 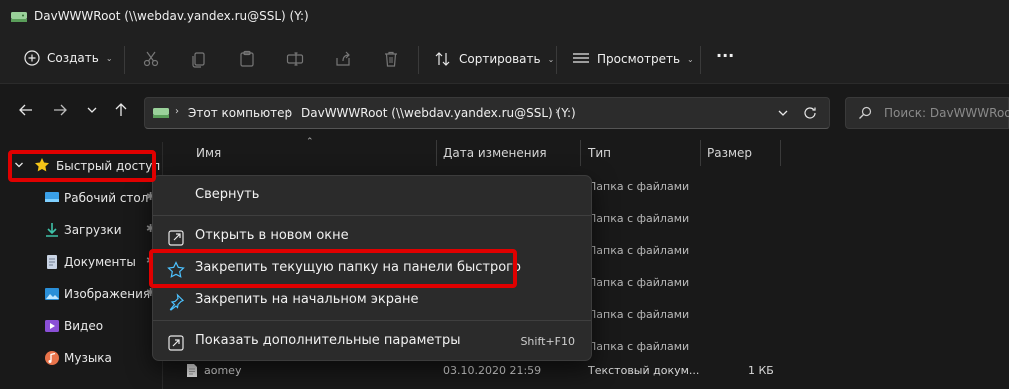 I want to click on menu-item-pin-start: Закрепить на начальном экране, so click(x=372, y=301).